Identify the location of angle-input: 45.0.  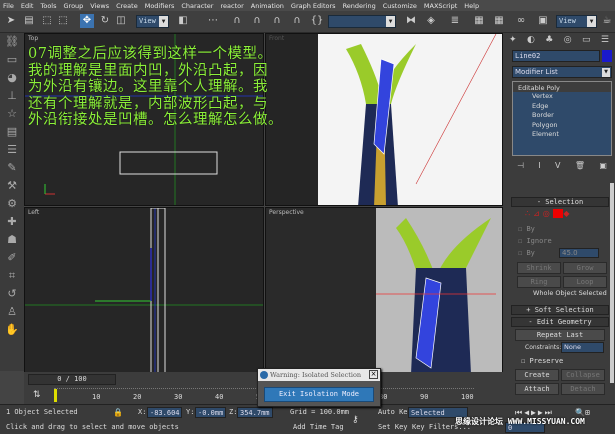
(579, 253).